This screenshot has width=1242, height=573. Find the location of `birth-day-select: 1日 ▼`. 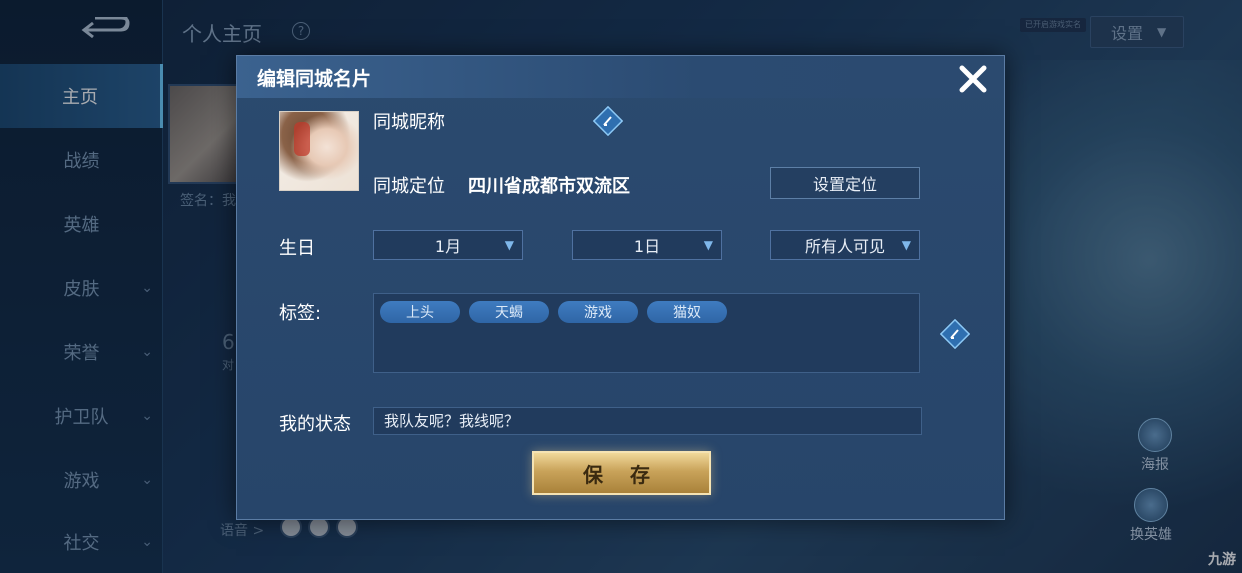

birth-day-select: 1日 ▼ is located at coordinates (647, 245).